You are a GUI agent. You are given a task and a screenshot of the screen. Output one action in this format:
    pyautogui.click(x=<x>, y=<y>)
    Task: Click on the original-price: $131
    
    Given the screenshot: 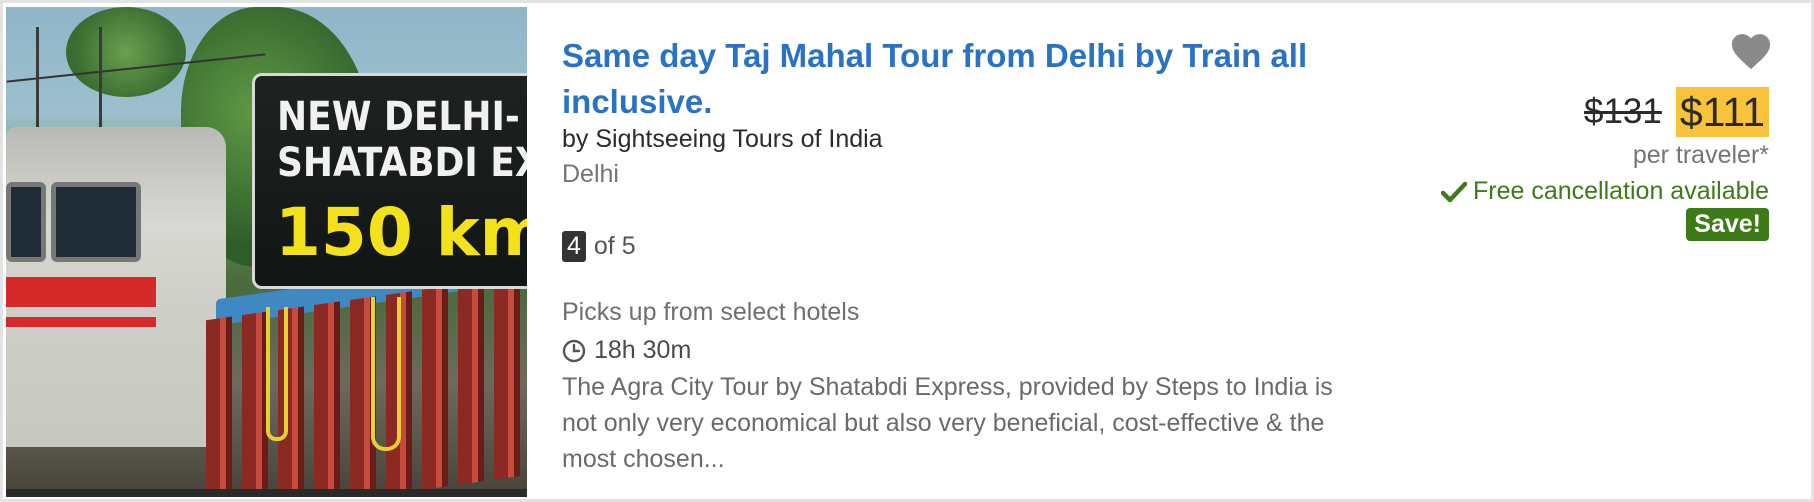 What is the action you would take?
    pyautogui.click(x=1623, y=111)
    